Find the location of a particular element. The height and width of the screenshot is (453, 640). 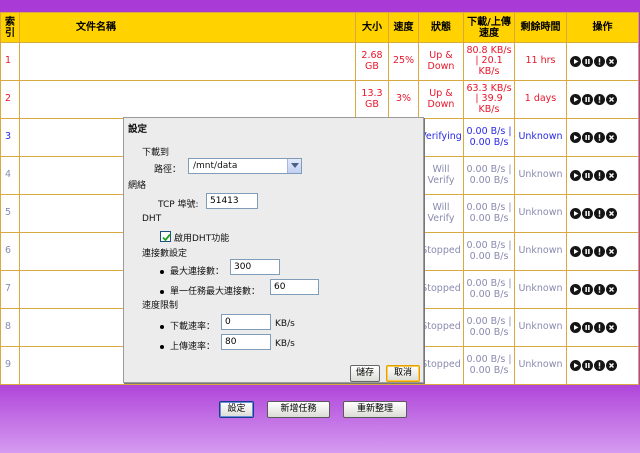

network-section-label: 網絡 is located at coordinates (137, 186).